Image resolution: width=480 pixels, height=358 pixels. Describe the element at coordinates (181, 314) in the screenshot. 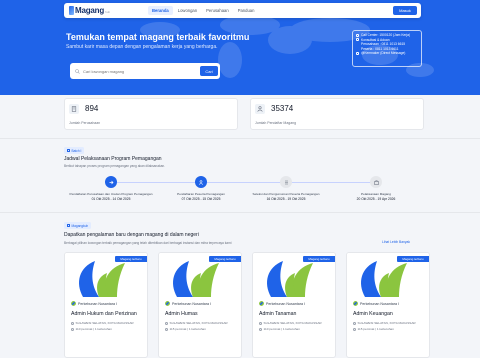

I see `job-title: Admin Humas` at that location.